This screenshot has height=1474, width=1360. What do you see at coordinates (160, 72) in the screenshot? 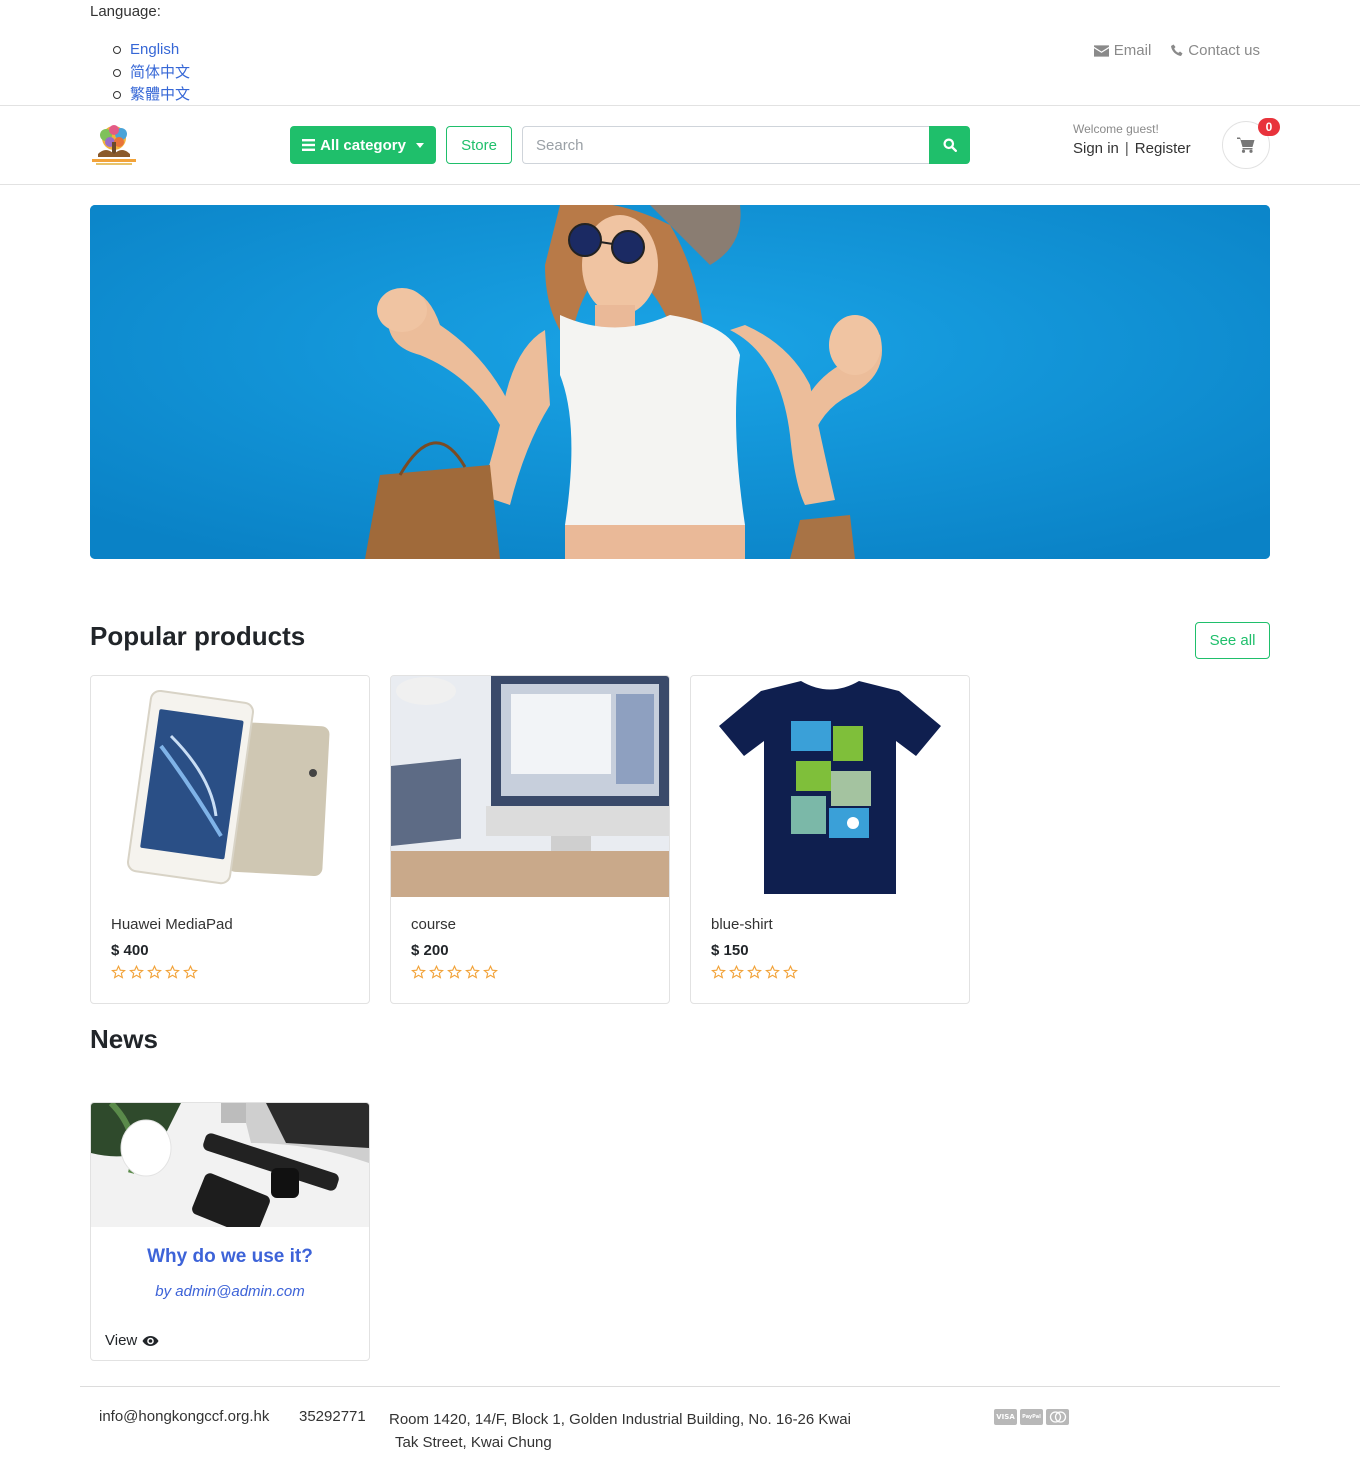
I see `language-link: 简体中文` at bounding box center [160, 72].